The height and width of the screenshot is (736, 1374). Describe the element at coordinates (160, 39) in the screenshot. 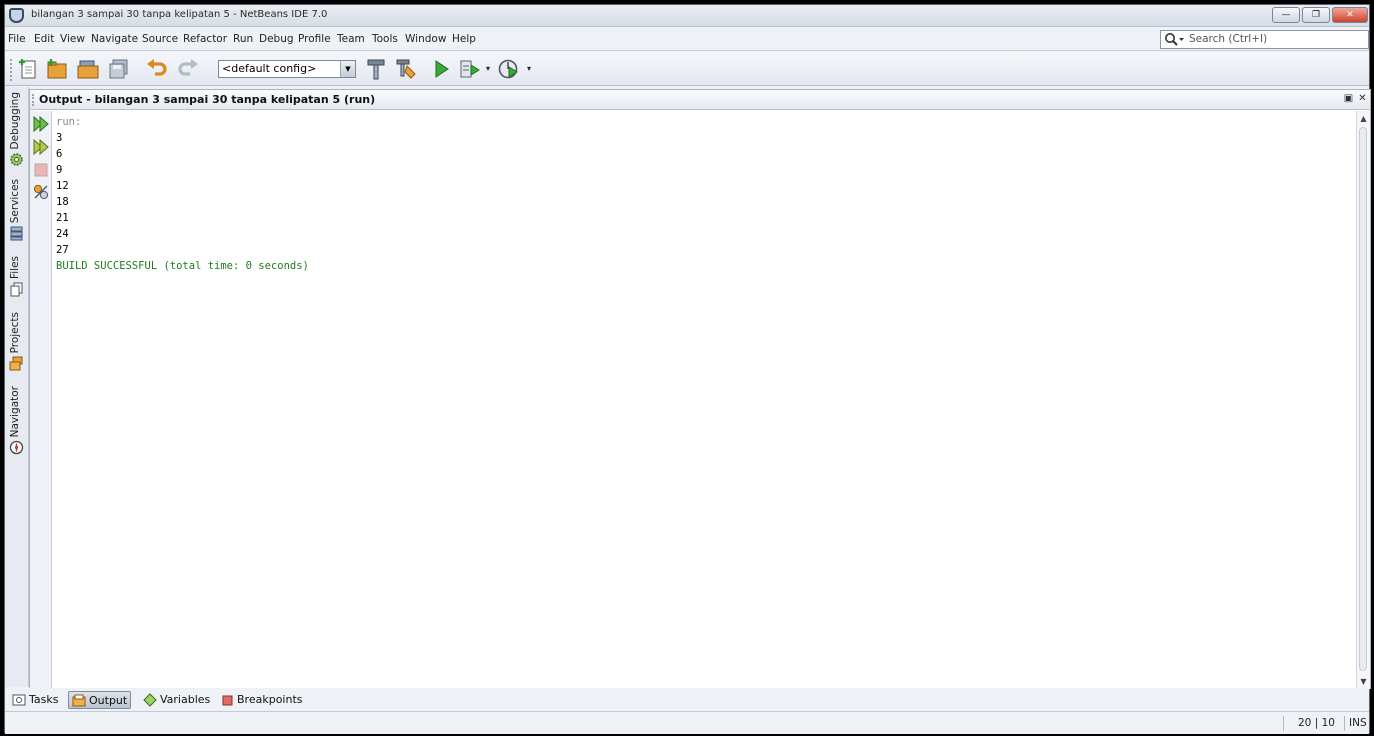

I see `menu-source: Source` at that location.